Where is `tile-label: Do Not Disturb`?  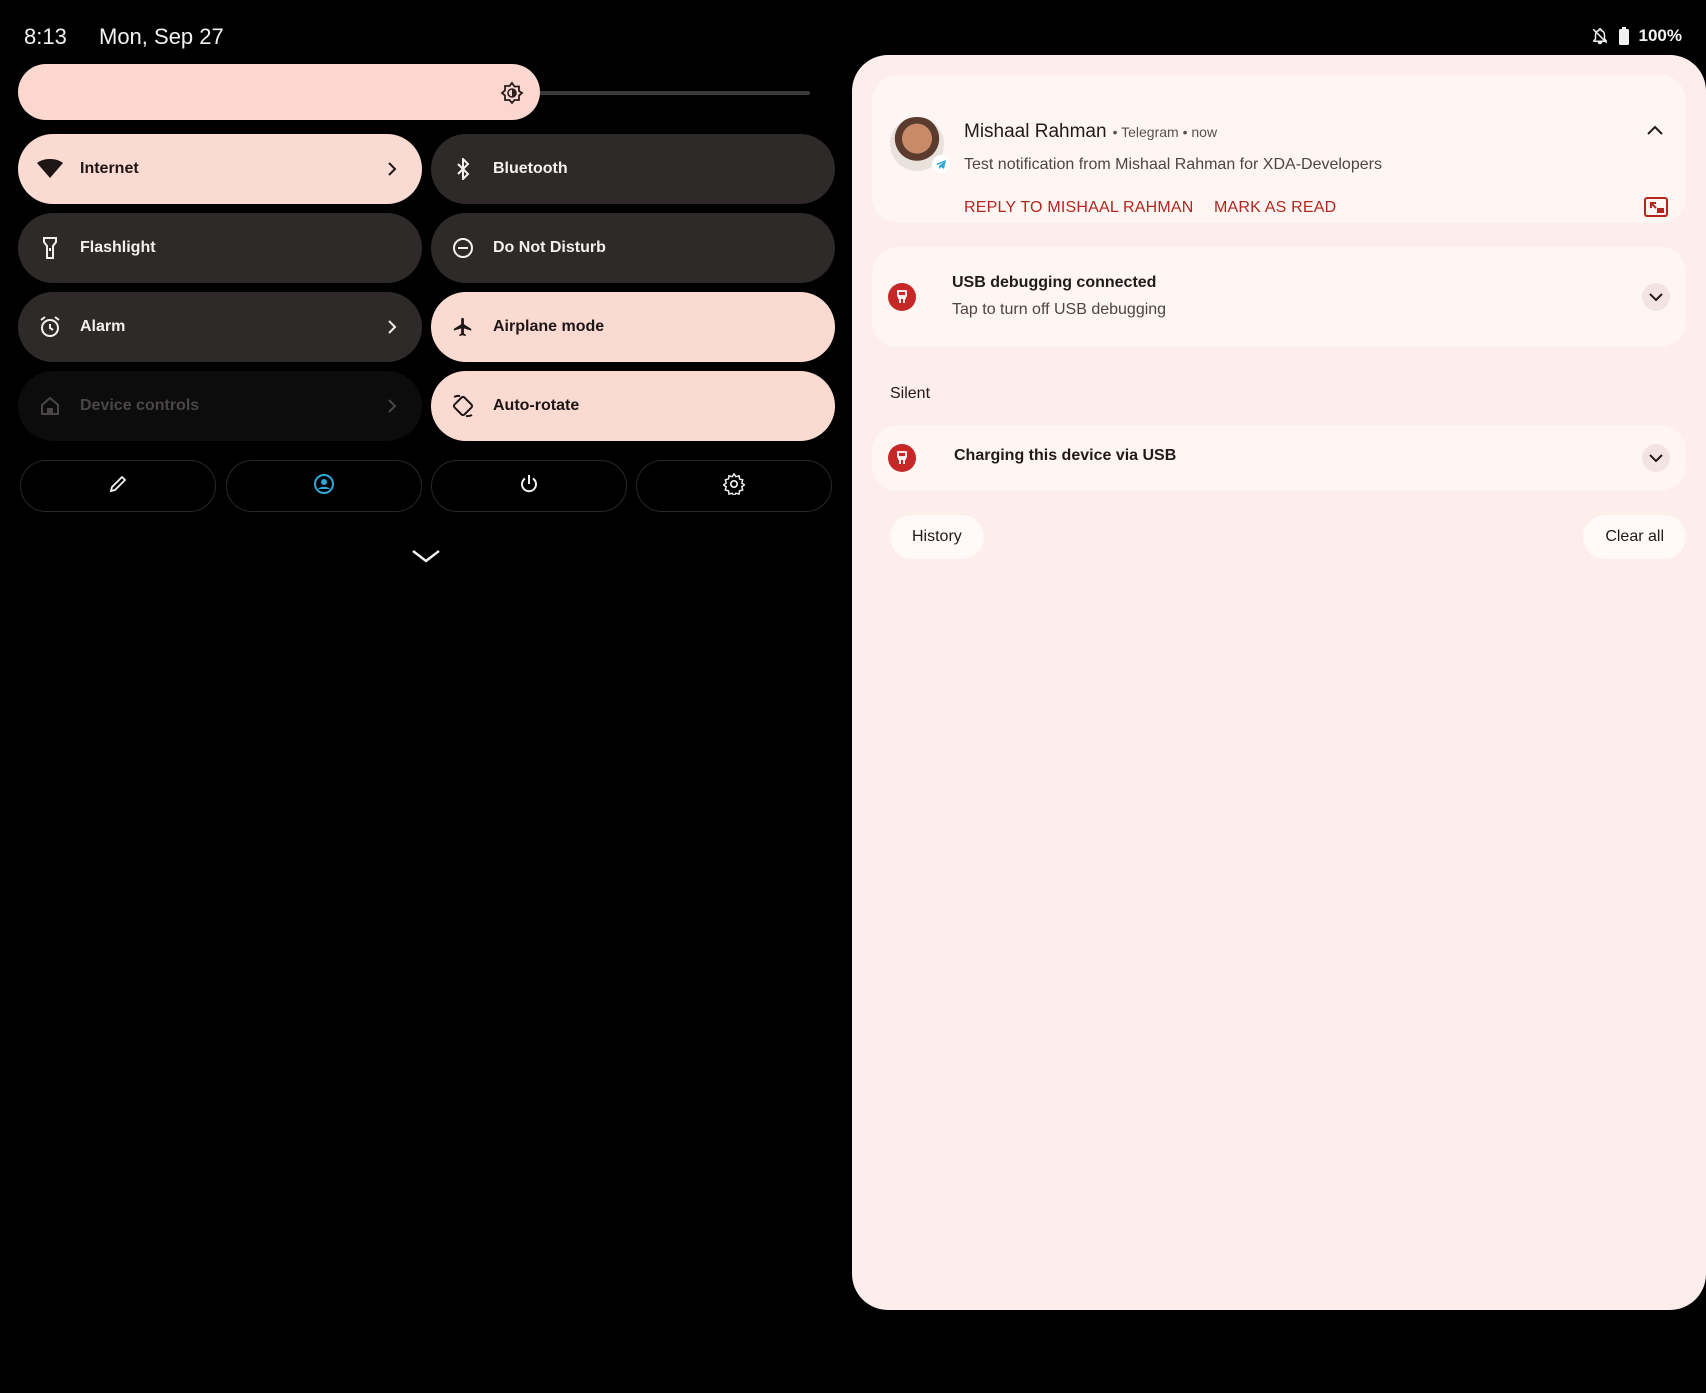
tile-label: Do Not Disturb is located at coordinates (549, 247).